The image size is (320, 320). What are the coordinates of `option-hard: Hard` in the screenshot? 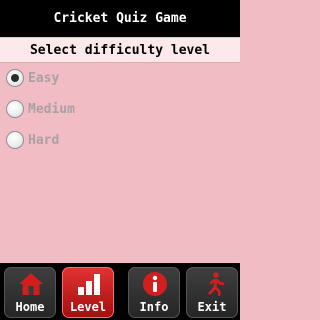 It's located at (32, 140).